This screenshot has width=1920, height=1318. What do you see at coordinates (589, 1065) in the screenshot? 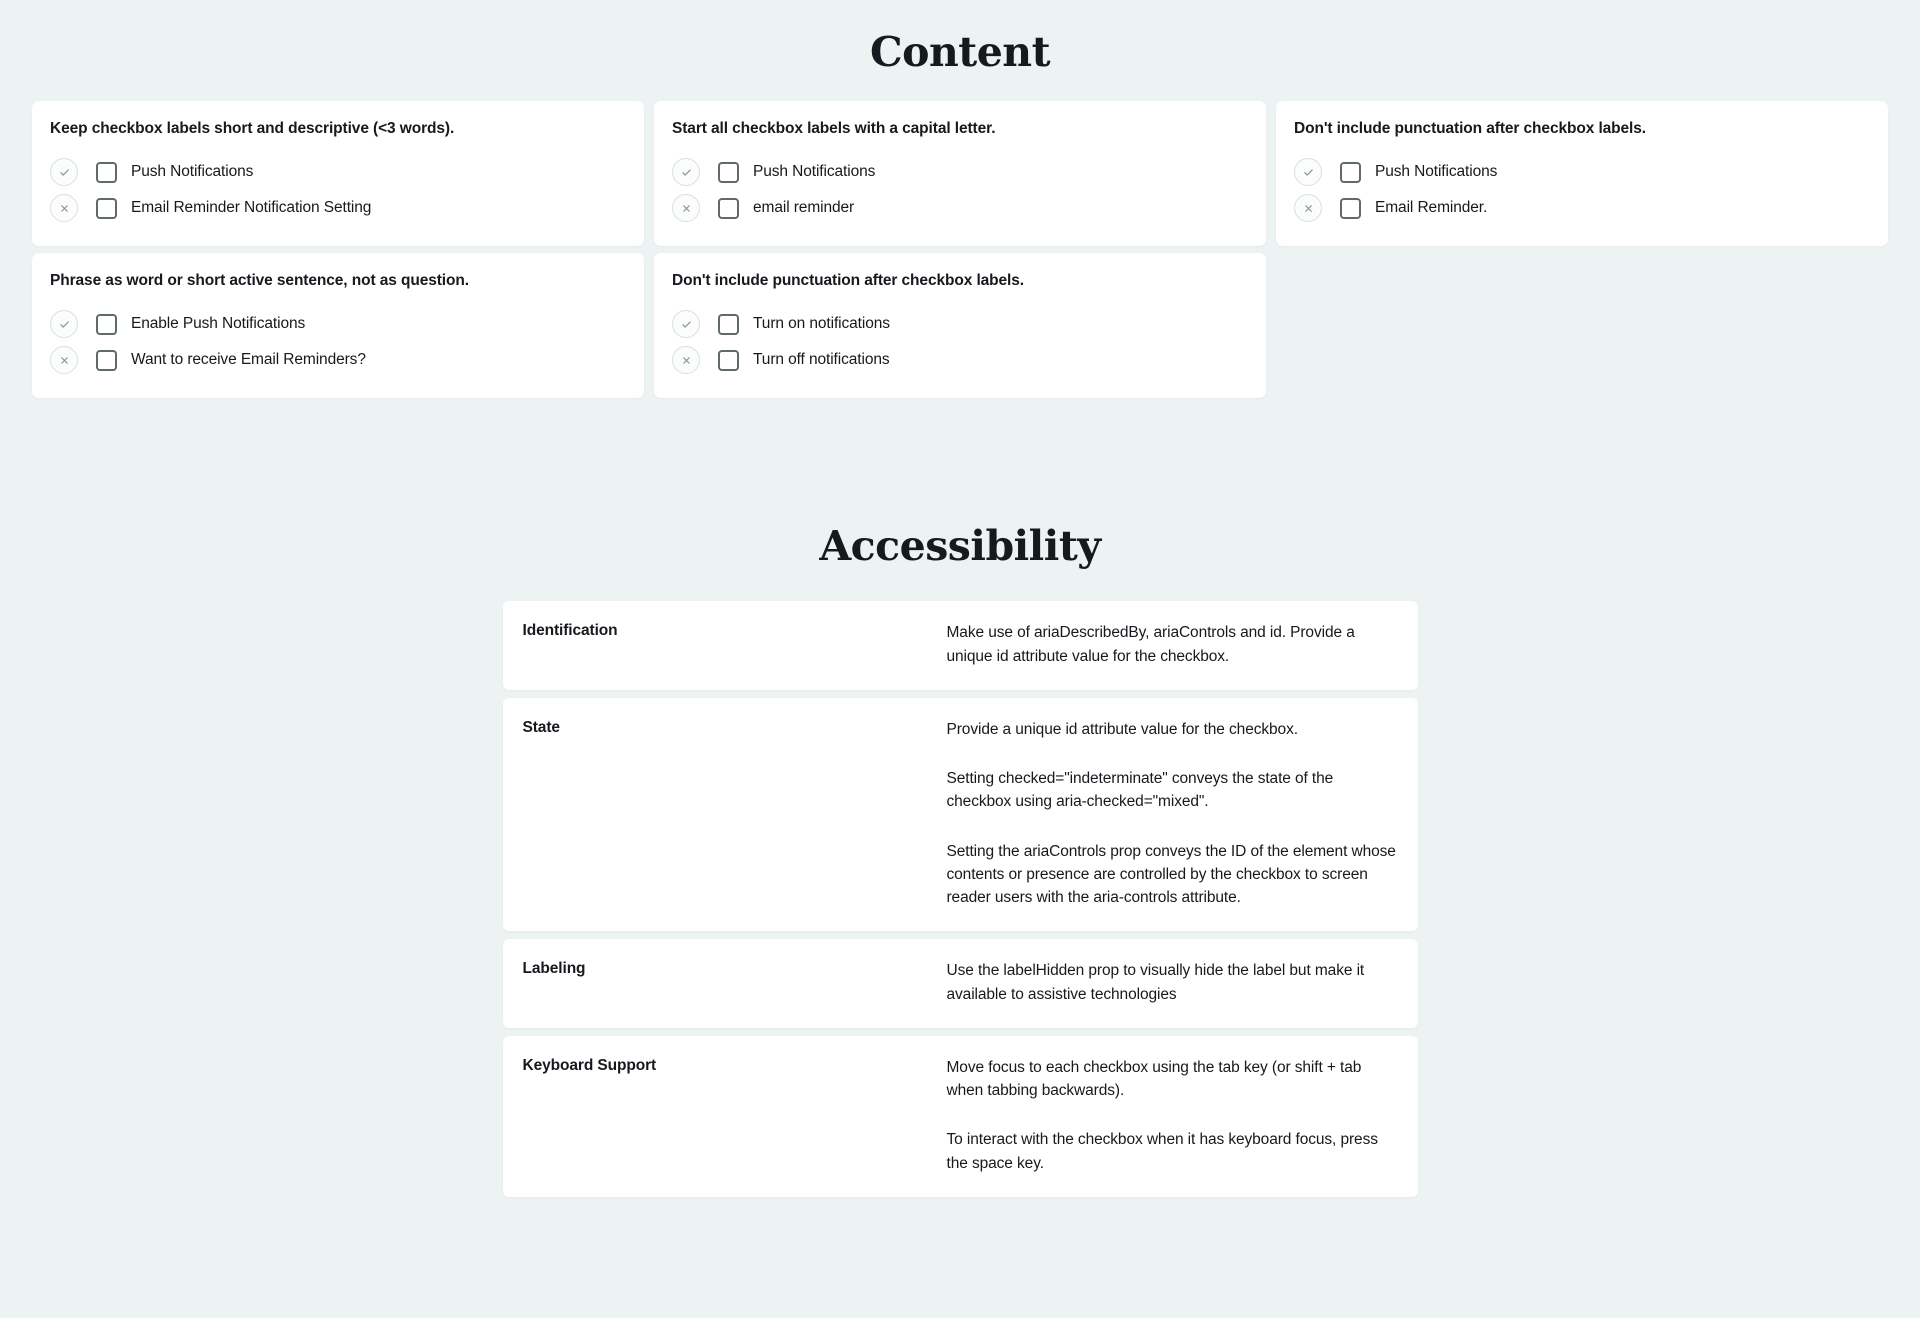
I see `accessibility-term: Keyboard Support` at bounding box center [589, 1065].